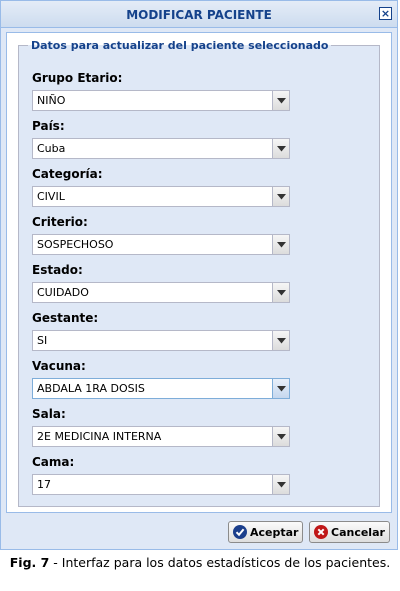 The image size is (400, 591). I want to click on field-label: Estado:, so click(57, 270).